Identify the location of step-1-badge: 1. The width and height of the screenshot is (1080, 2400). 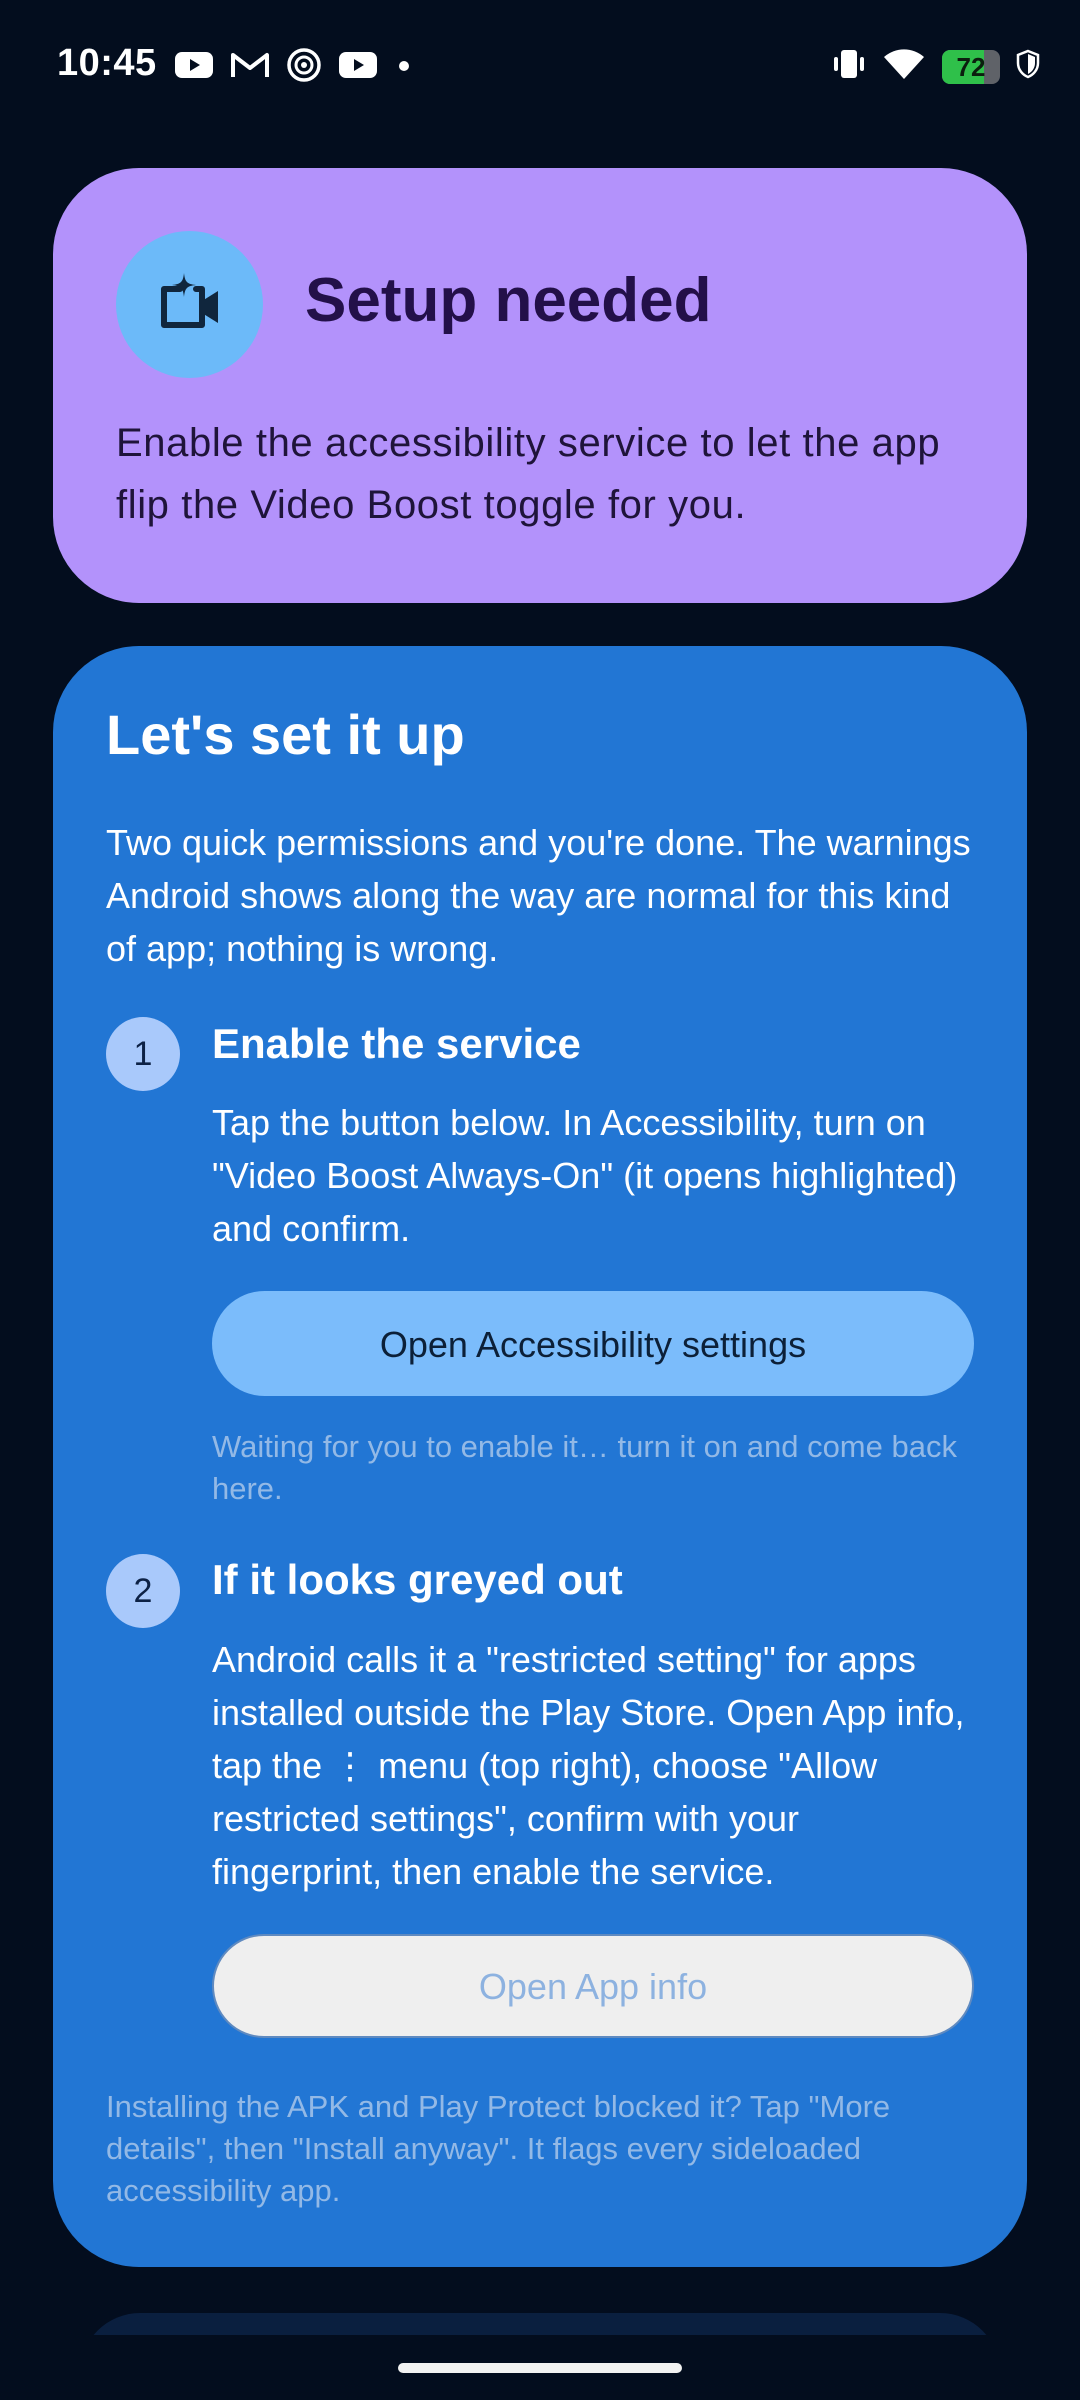
(143, 1054).